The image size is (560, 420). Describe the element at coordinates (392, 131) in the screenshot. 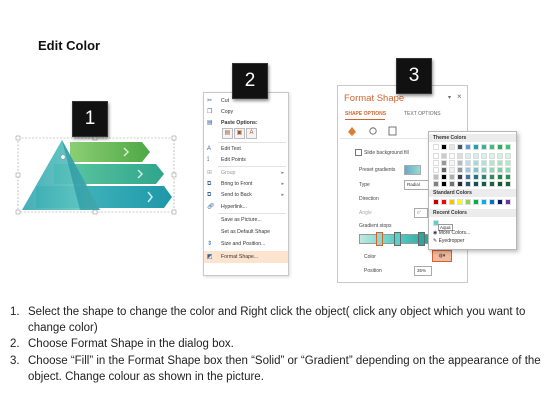

I see `size-properties-icon` at that location.